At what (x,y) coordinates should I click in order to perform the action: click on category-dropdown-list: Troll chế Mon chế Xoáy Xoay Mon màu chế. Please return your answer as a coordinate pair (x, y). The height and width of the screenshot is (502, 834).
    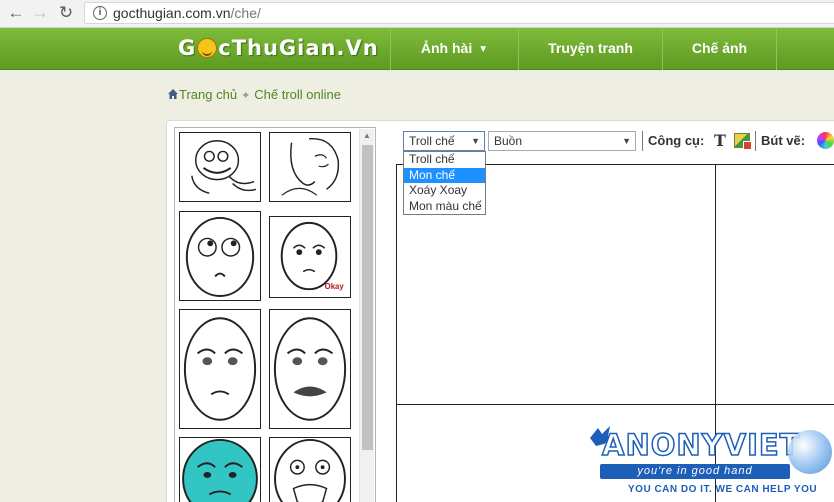
    Looking at the image, I should click on (444, 183).